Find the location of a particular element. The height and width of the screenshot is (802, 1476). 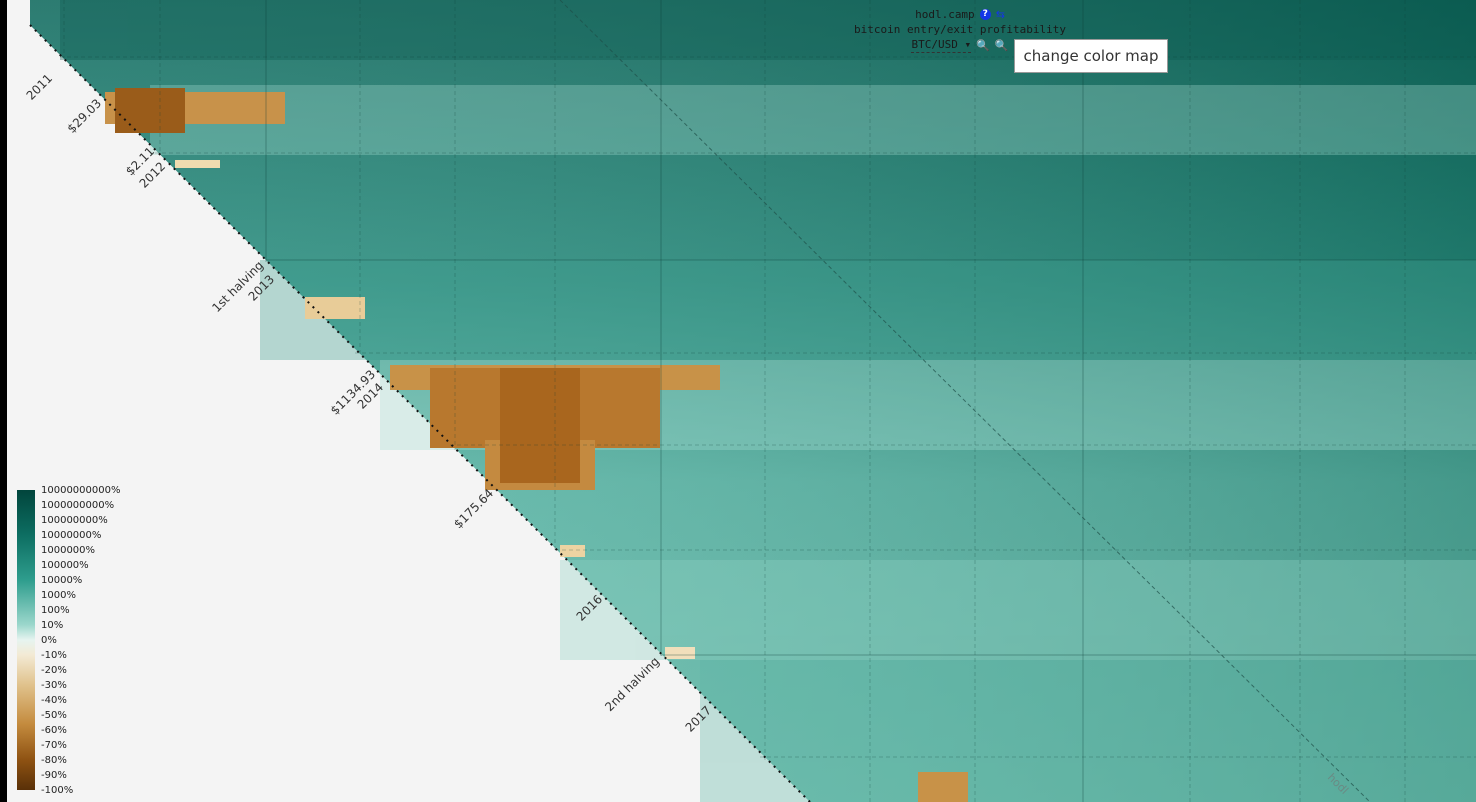

label-2nd-halving: 2nd halving is located at coordinates (632, 684).